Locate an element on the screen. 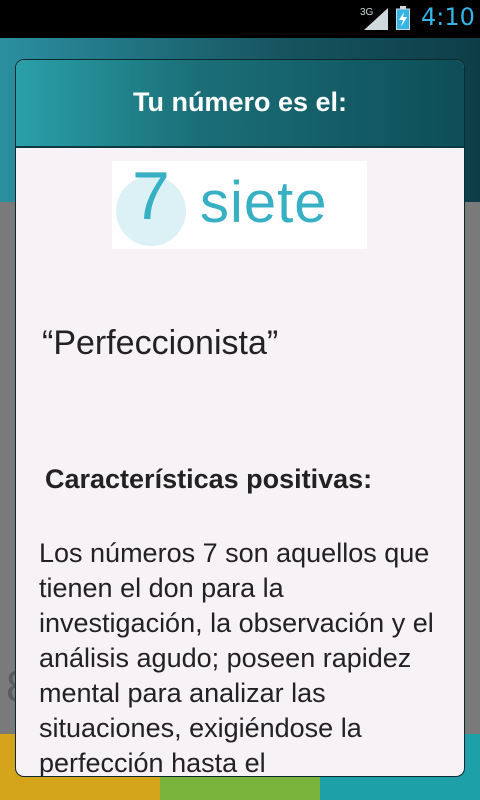 Image resolution: width=480 pixels, height=800 pixels. dialog-title: Tu número es el: is located at coordinates (240, 102).